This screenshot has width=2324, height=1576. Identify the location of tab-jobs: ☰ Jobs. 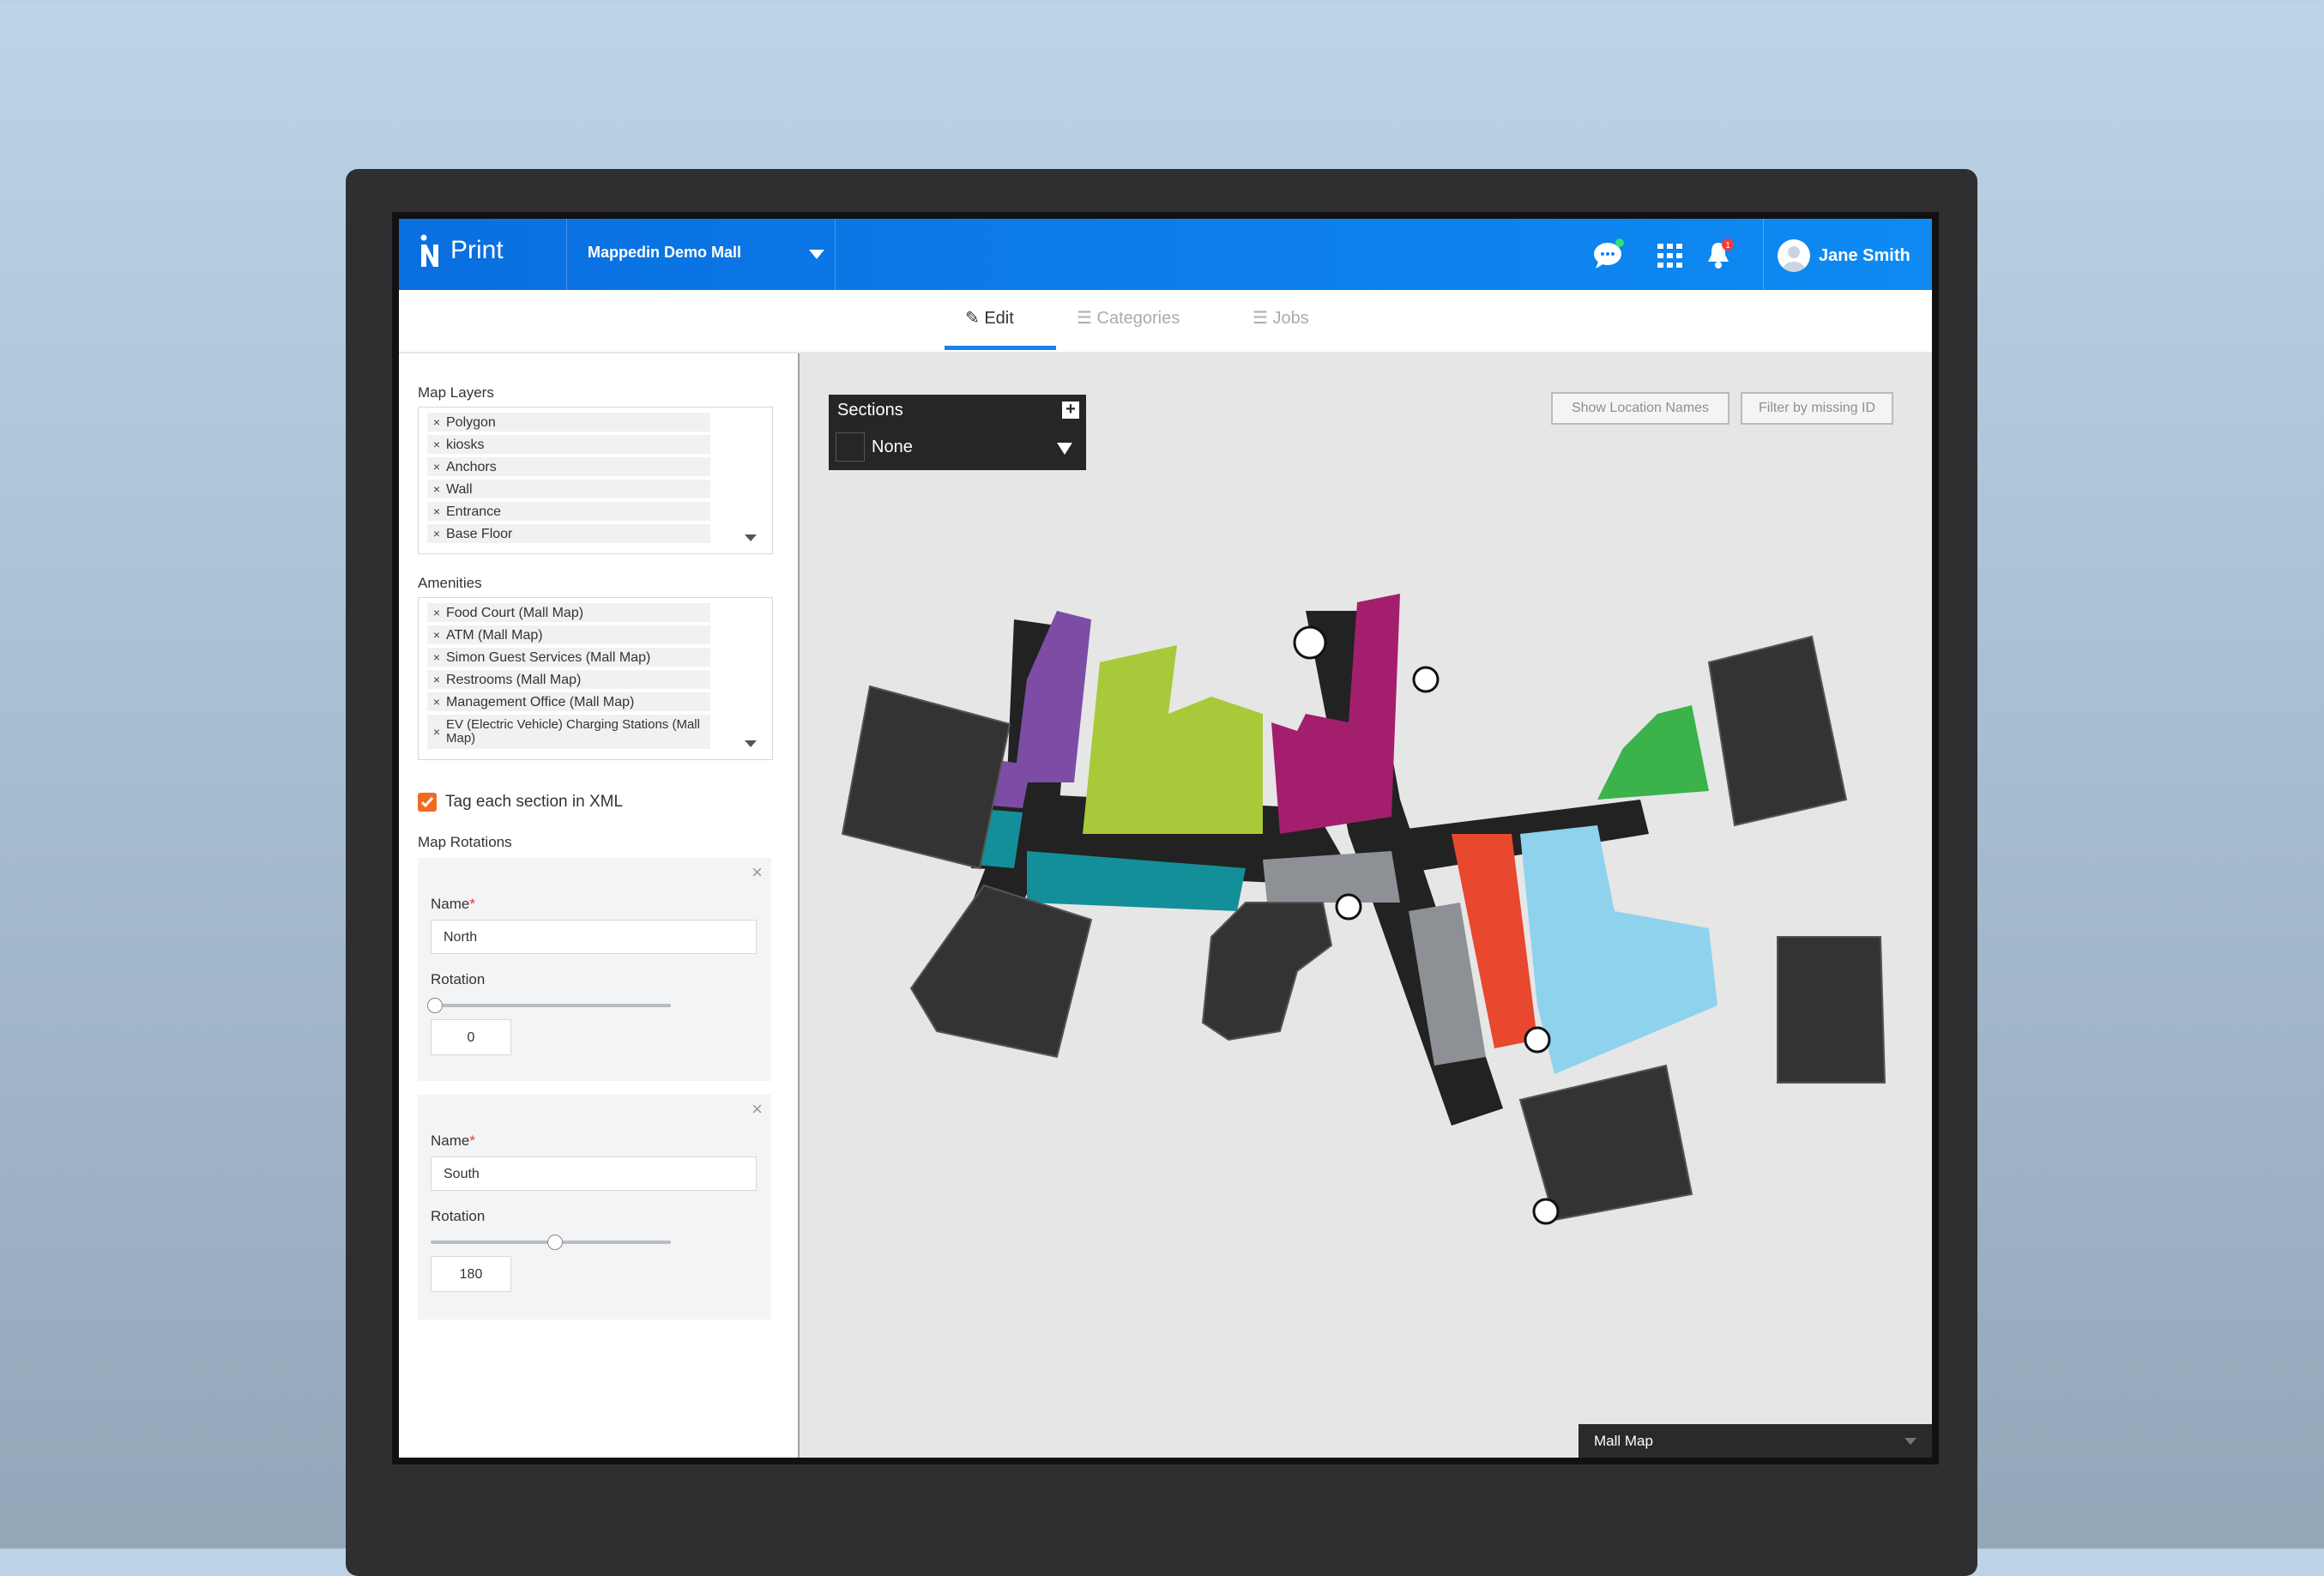
(1281, 318).